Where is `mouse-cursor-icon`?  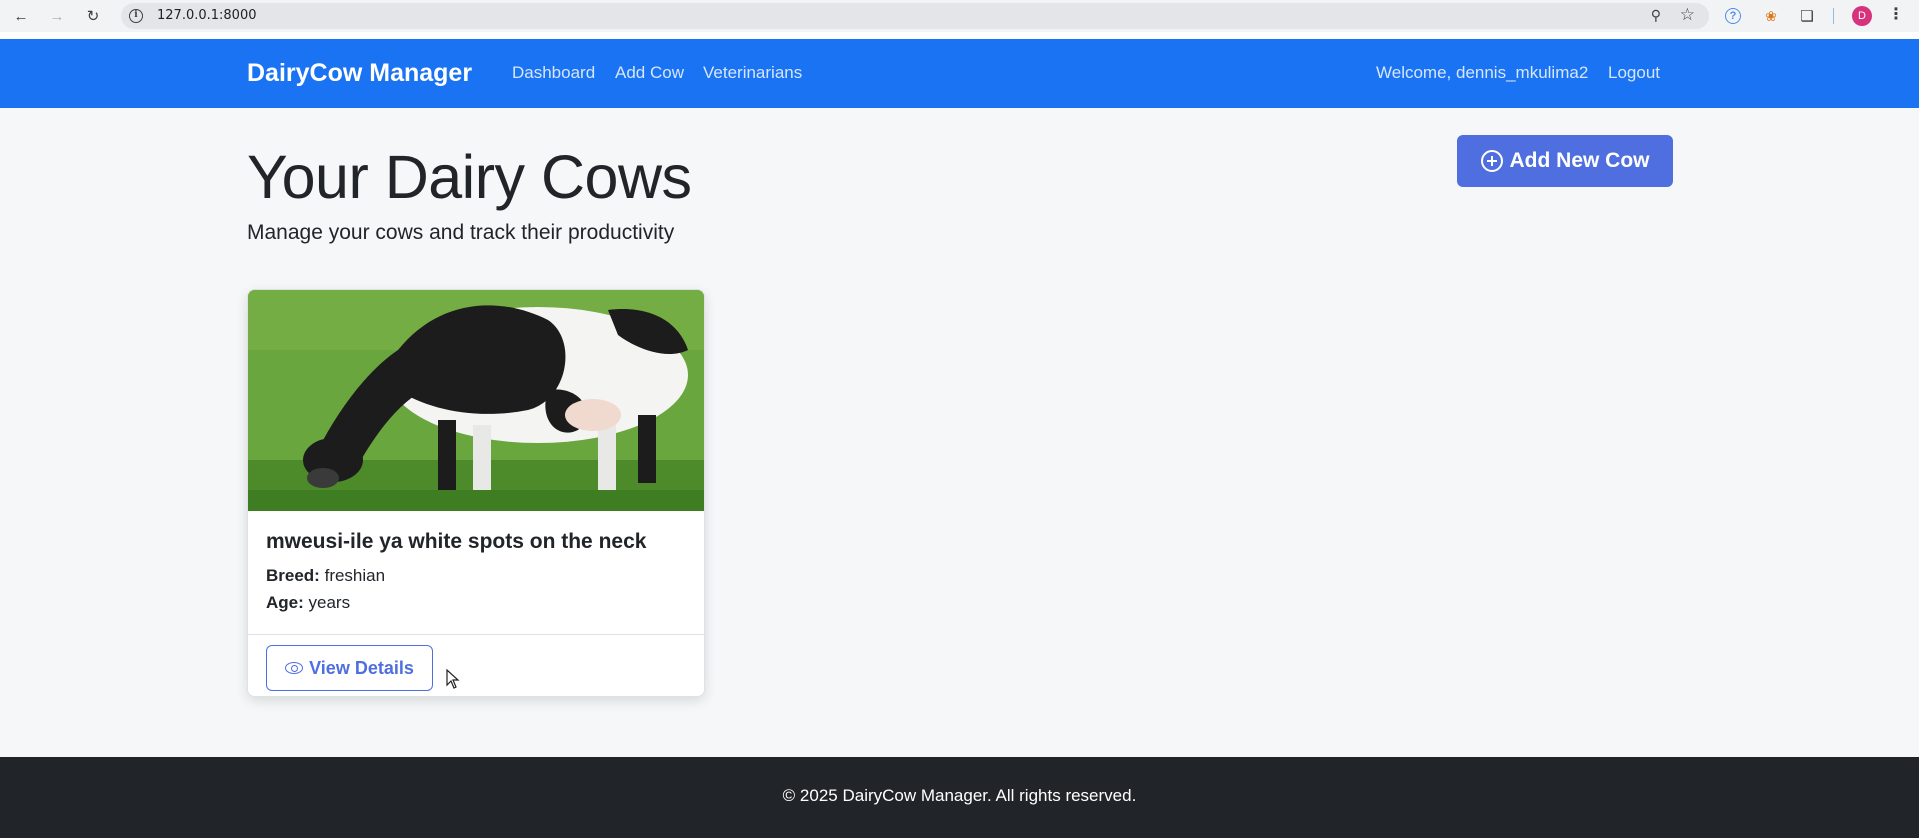 mouse-cursor-icon is located at coordinates (453, 679).